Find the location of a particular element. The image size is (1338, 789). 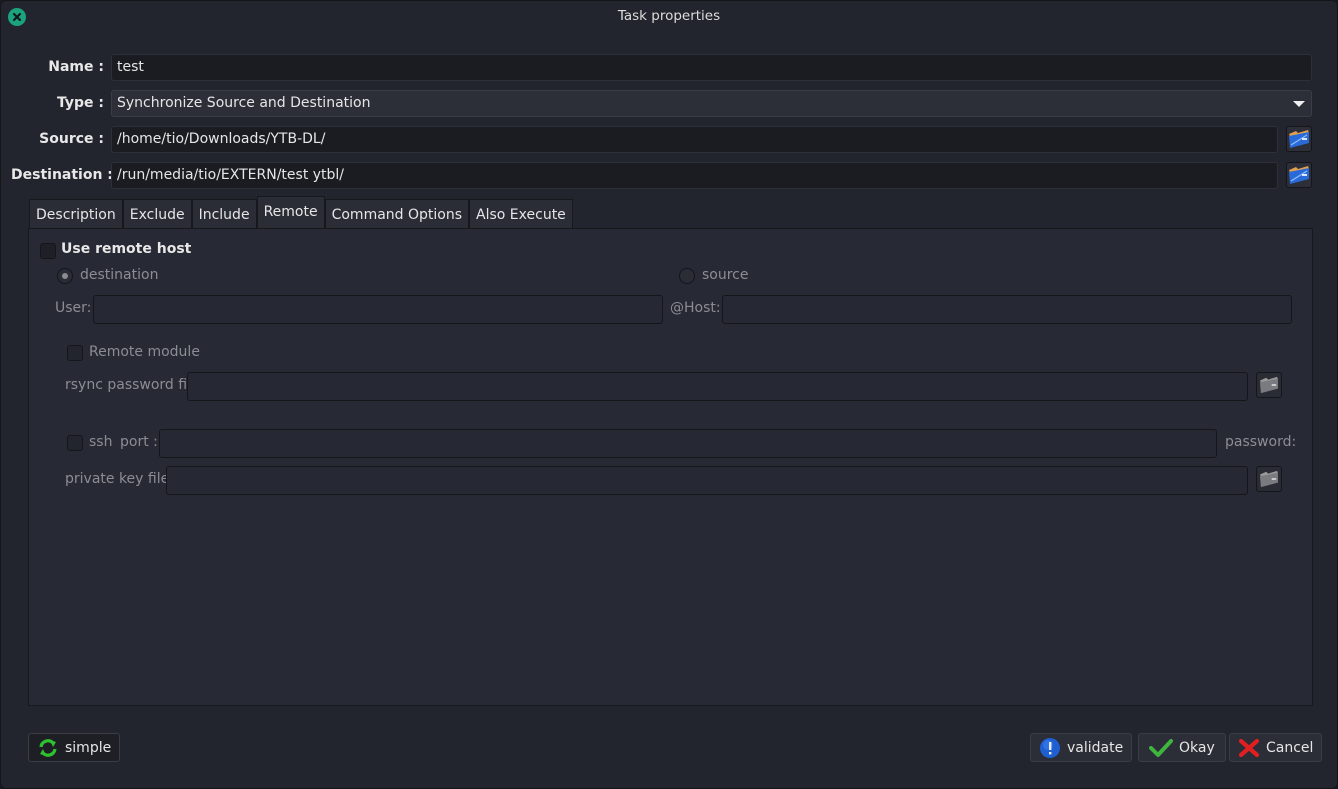

okay-button: Okay is located at coordinates (1182, 747).